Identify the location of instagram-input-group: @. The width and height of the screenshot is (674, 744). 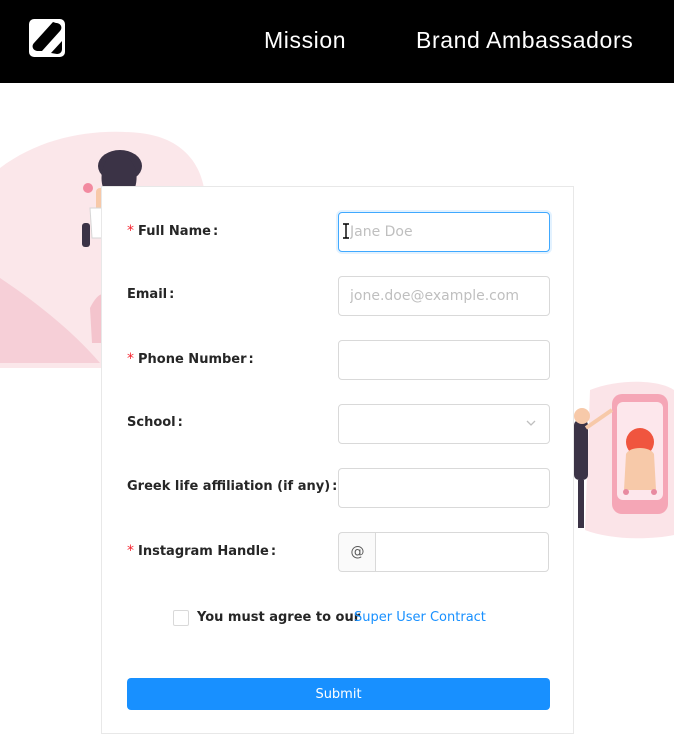
(444, 552).